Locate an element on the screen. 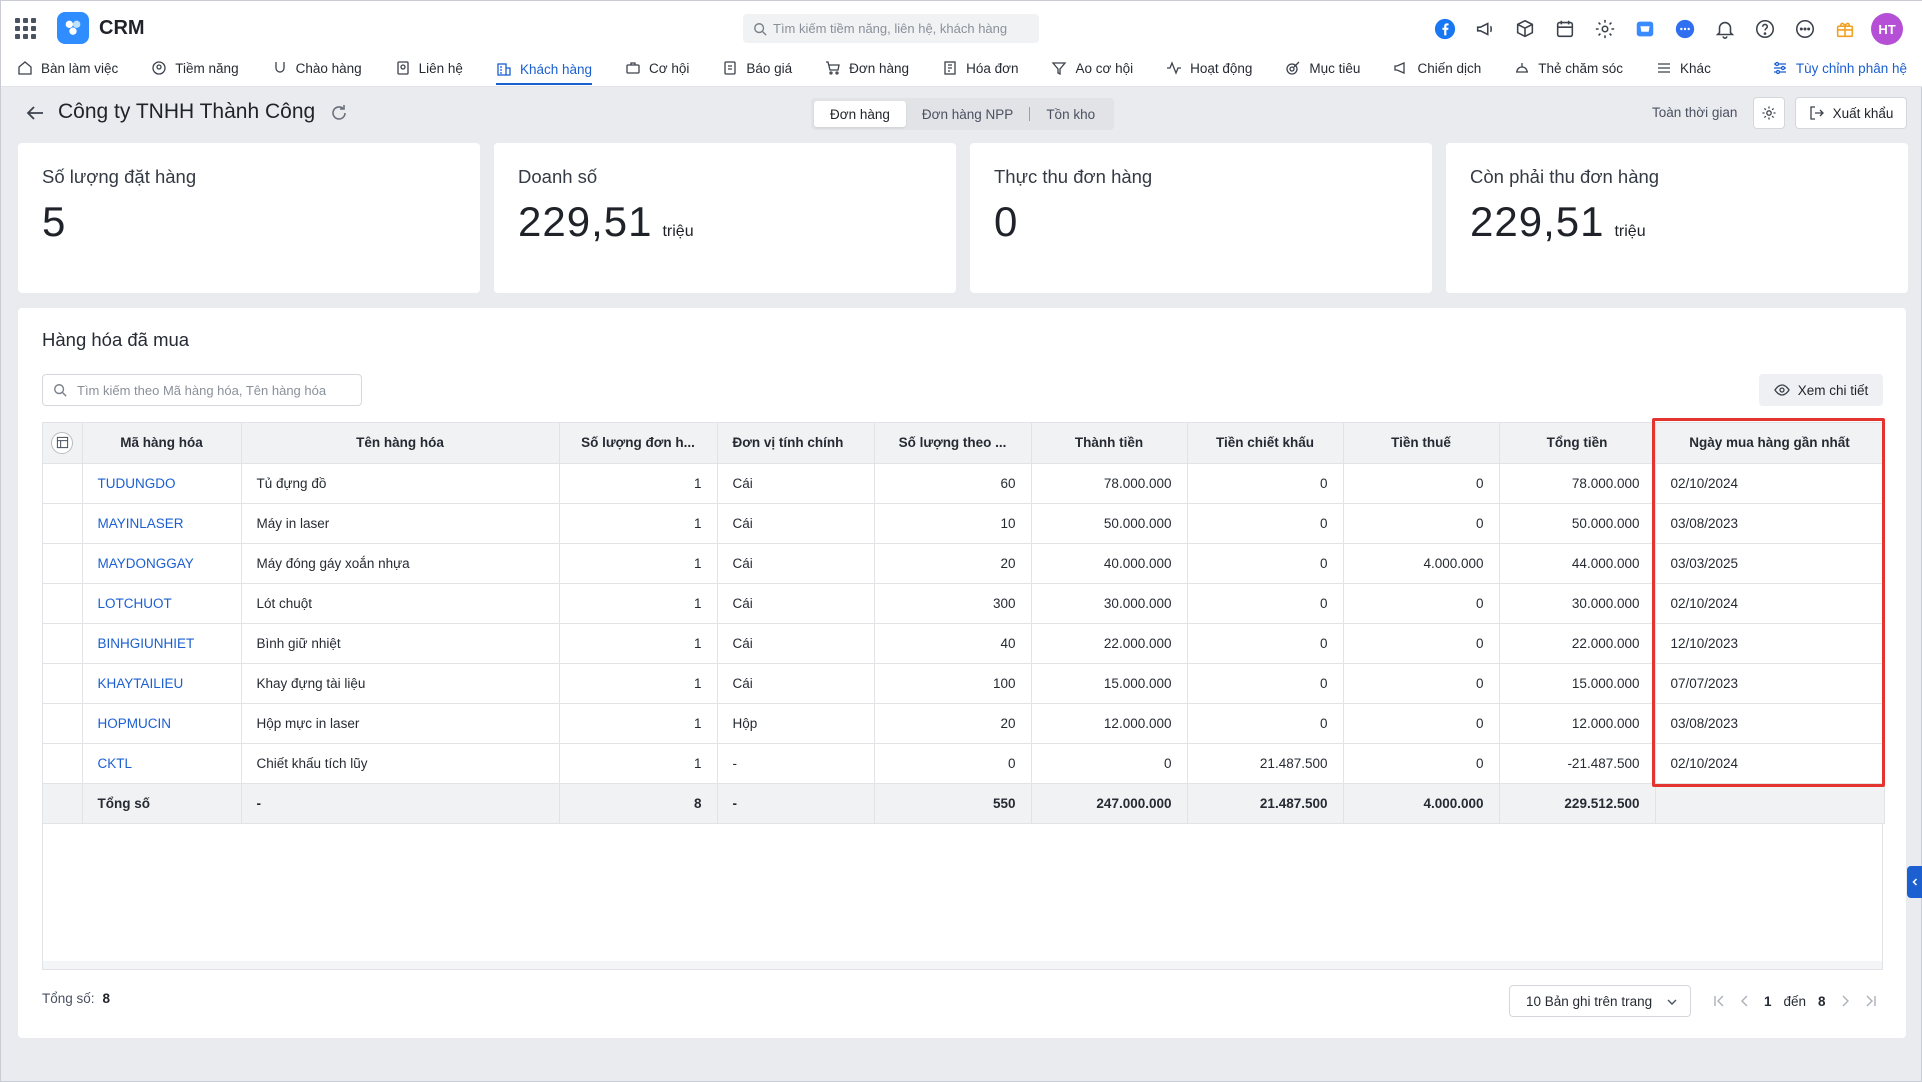 This screenshot has height=1082, width=1922. column-header: Ngày mua hàng gần nhất is located at coordinates (1770, 443).